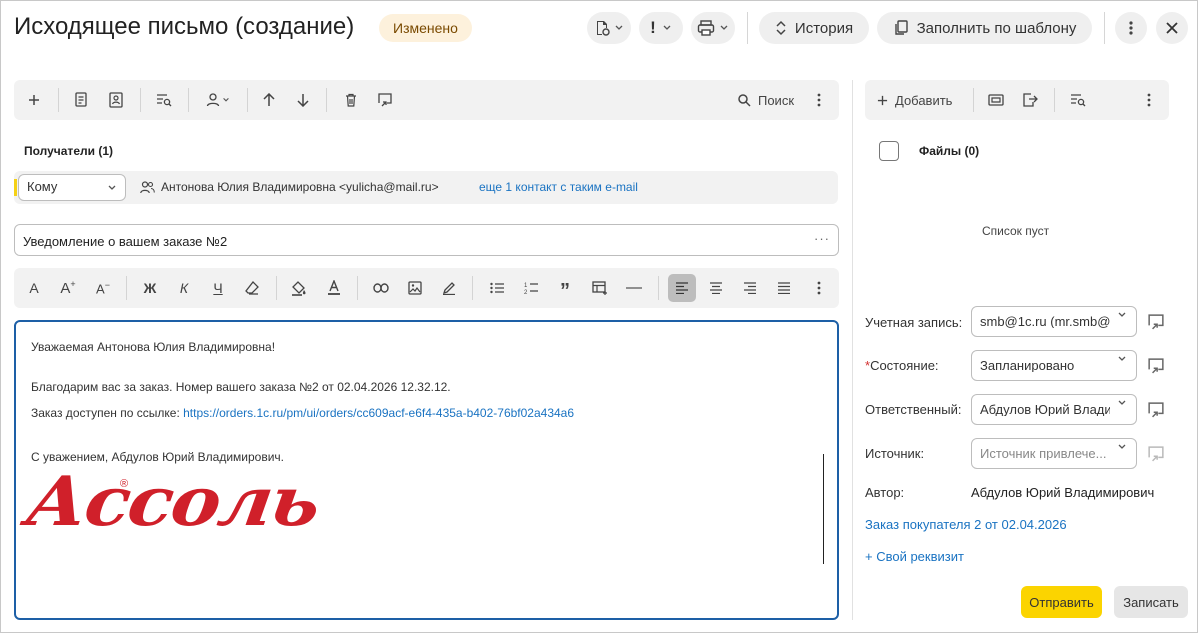 The image size is (1198, 633). Describe the element at coordinates (381, 288) in the screenshot. I see `insert-link-button` at that location.